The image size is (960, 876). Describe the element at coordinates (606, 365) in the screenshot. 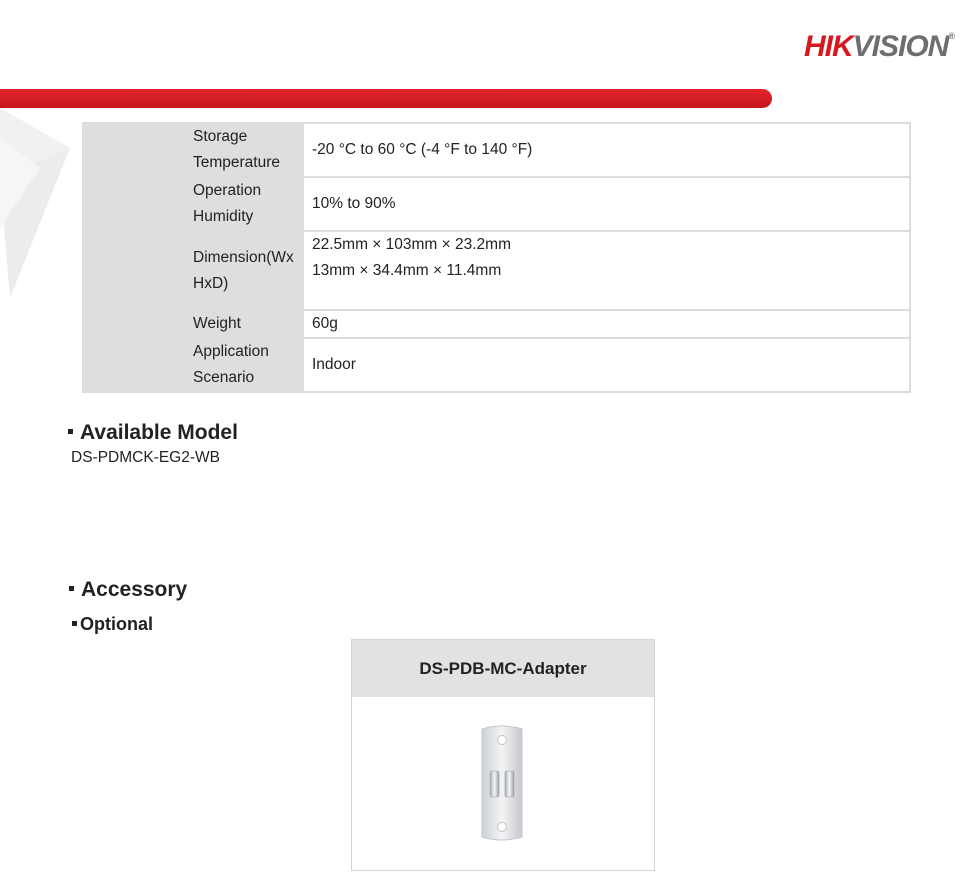

I see `spec-value: Indoor` at that location.